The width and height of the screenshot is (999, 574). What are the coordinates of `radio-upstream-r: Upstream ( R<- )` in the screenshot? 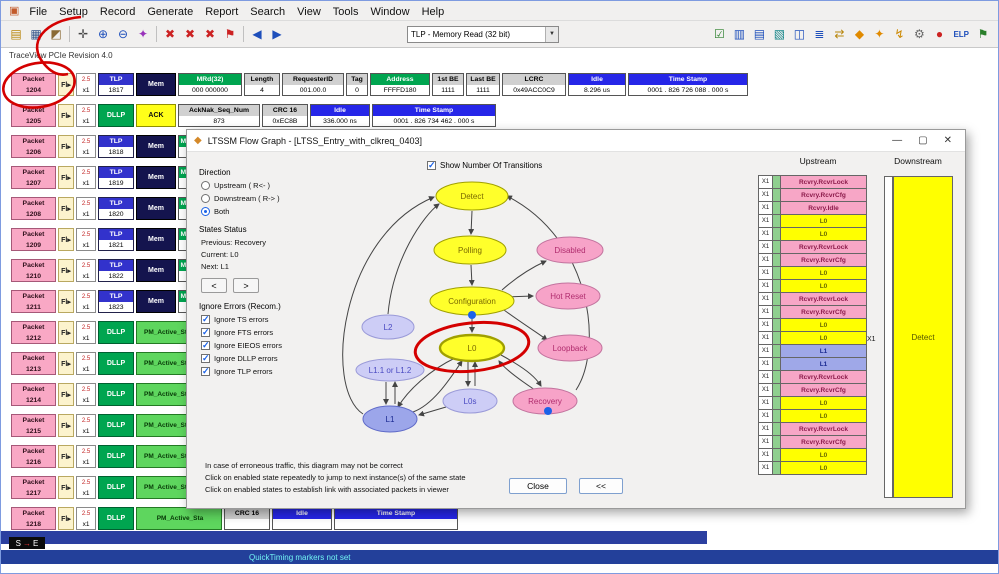 It's located at (255, 185).